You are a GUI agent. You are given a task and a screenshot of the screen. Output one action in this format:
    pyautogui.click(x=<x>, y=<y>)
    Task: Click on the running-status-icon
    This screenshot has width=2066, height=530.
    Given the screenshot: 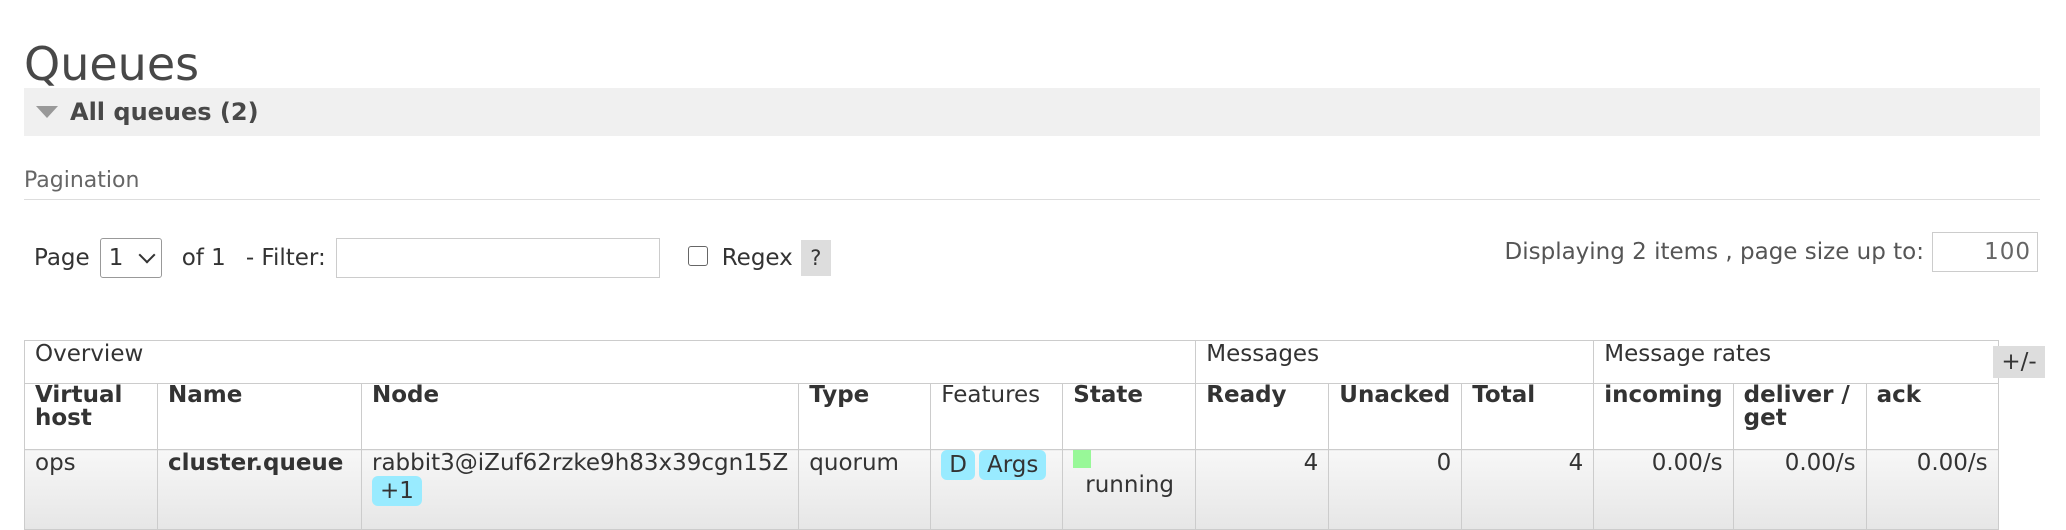 What is the action you would take?
    pyautogui.click(x=1082, y=459)
    